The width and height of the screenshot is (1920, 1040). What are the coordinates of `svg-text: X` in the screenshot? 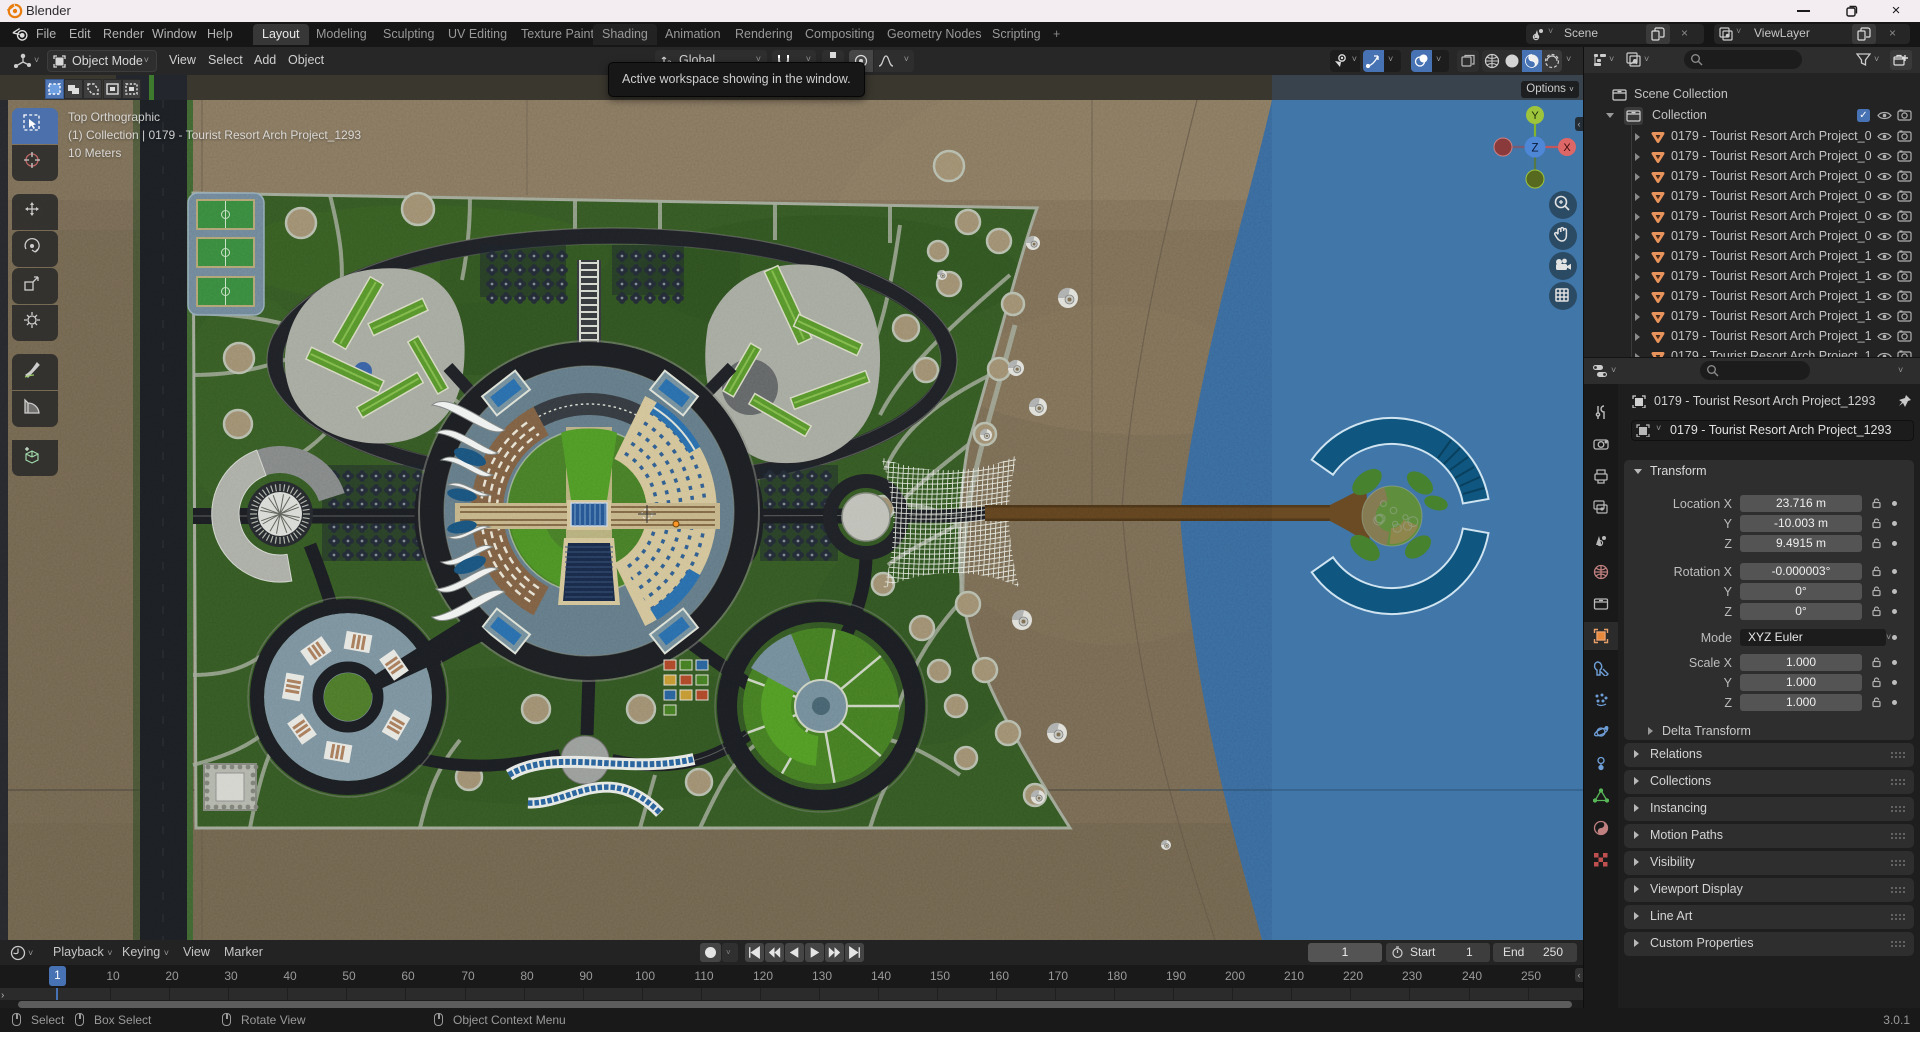 It's located at (1567, 148).